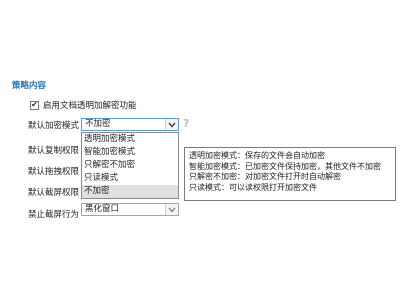 The height and width of the screenshot is (300, 400). I want to click on help-icon: ?, so click(186, 123).